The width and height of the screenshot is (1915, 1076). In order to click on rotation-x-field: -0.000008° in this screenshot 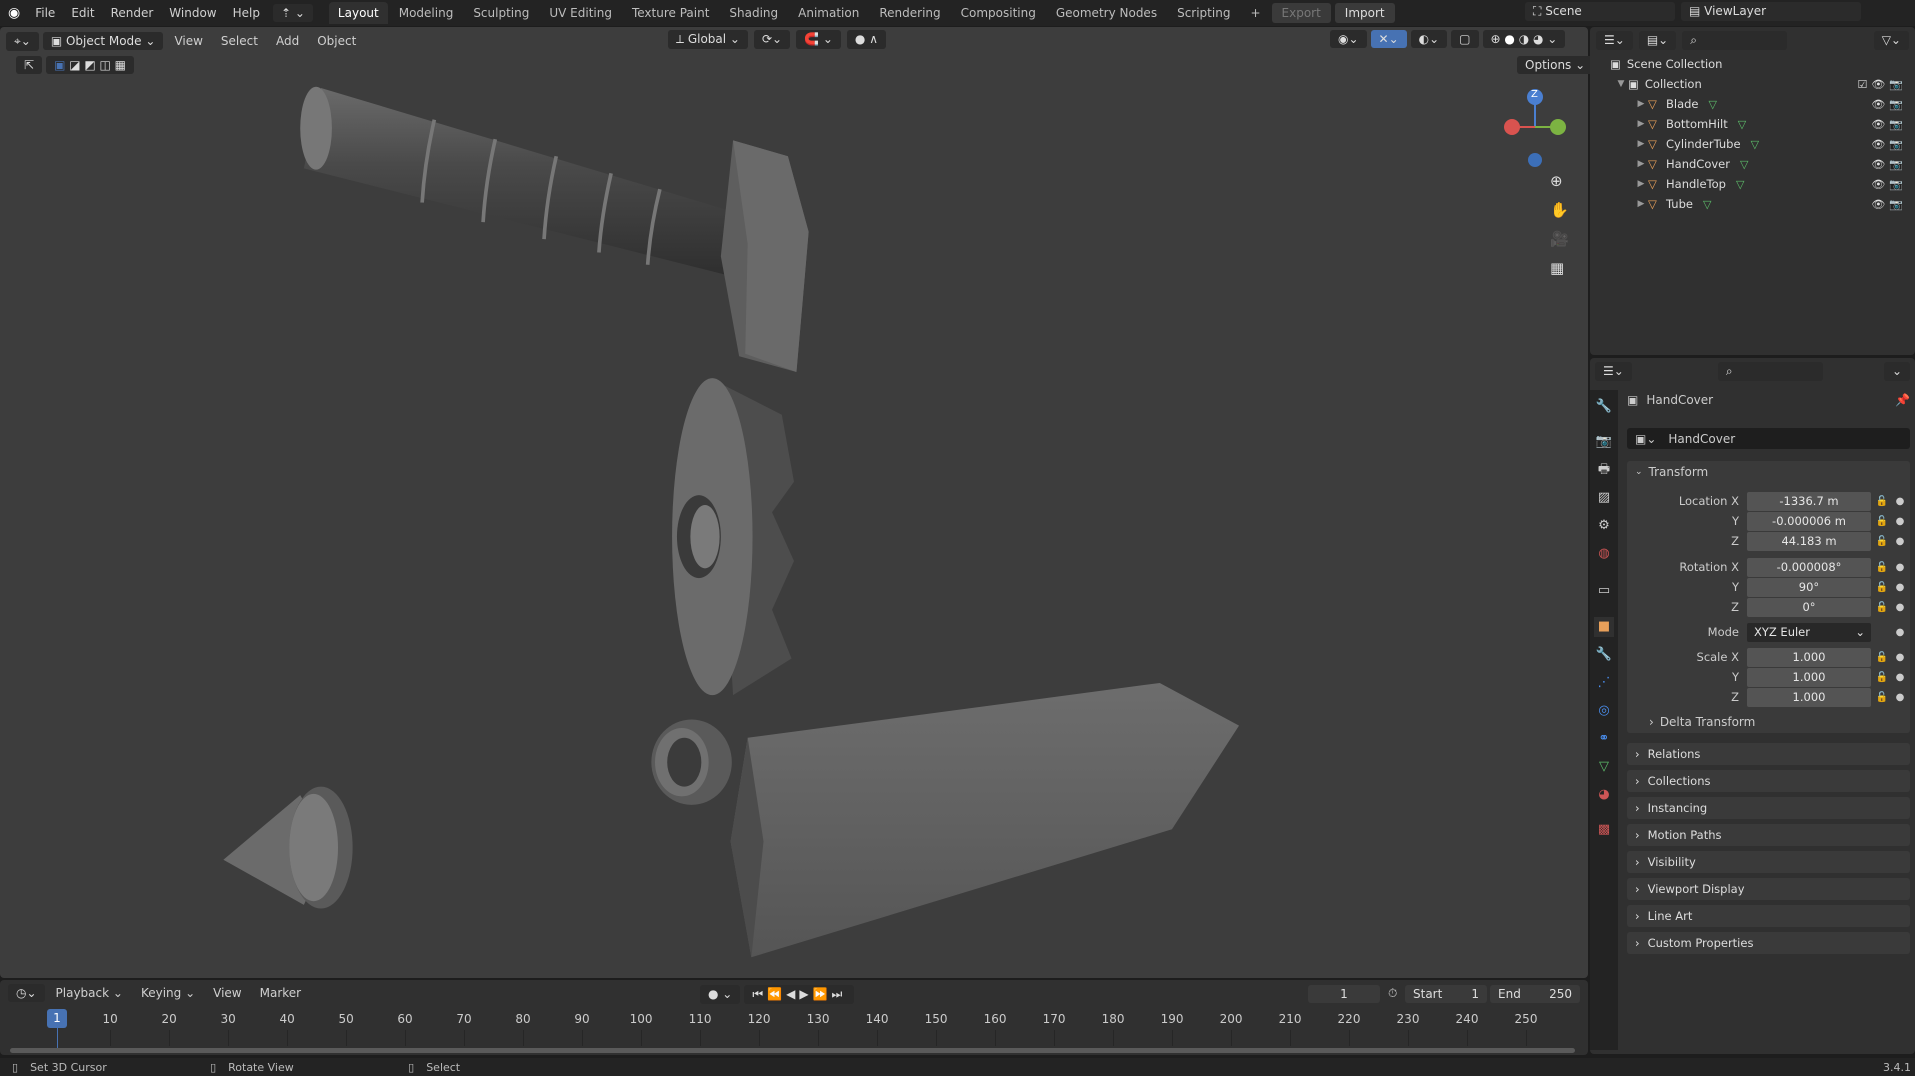, I will do `click(1809, 567)`.